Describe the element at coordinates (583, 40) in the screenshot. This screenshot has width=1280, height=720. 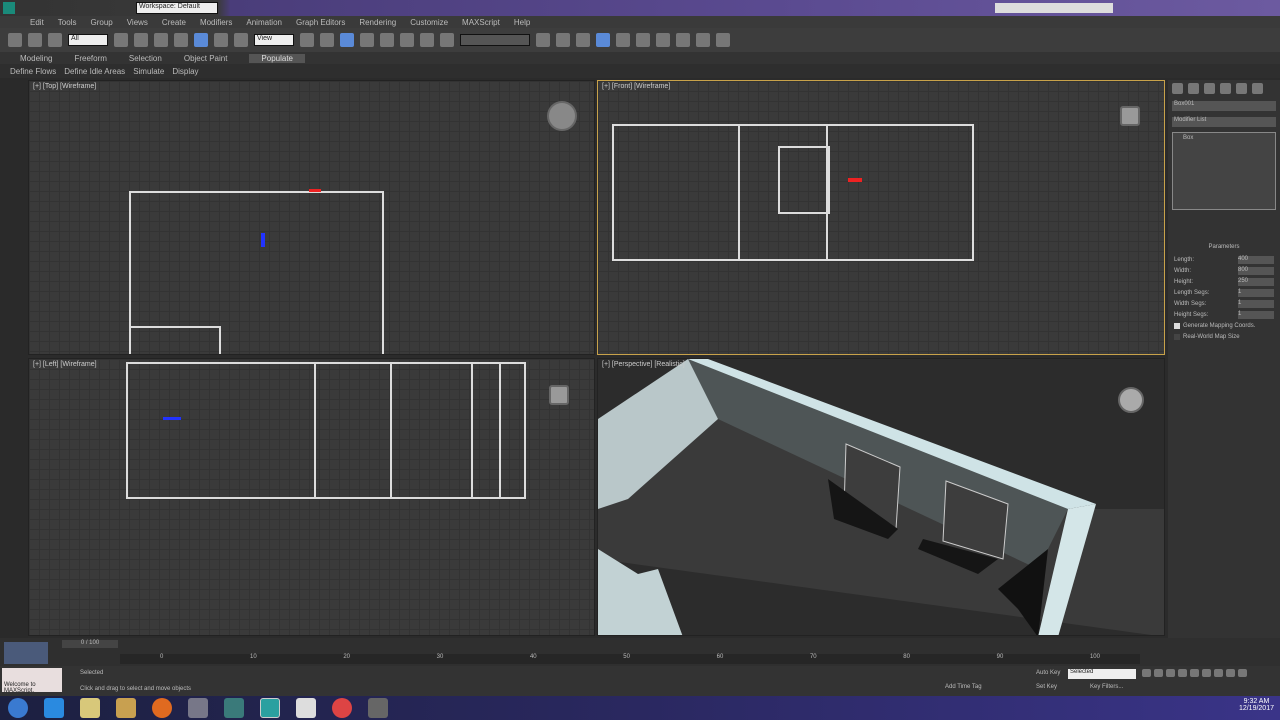
I see `layer-icon` at that location.